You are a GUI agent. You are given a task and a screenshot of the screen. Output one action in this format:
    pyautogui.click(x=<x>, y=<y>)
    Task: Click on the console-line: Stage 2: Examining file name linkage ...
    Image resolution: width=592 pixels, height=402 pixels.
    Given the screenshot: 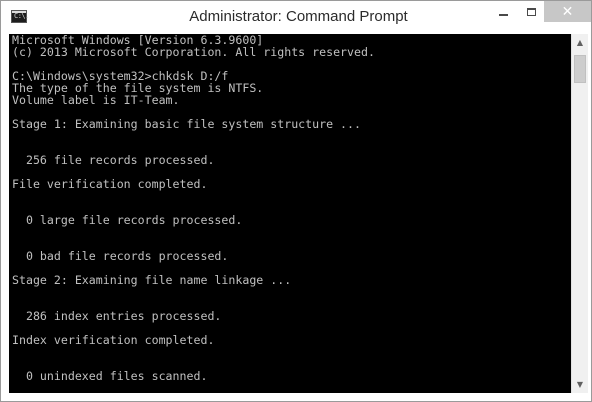 What is the action you would take?
    pyautogui.click(x=152, y=280)
    